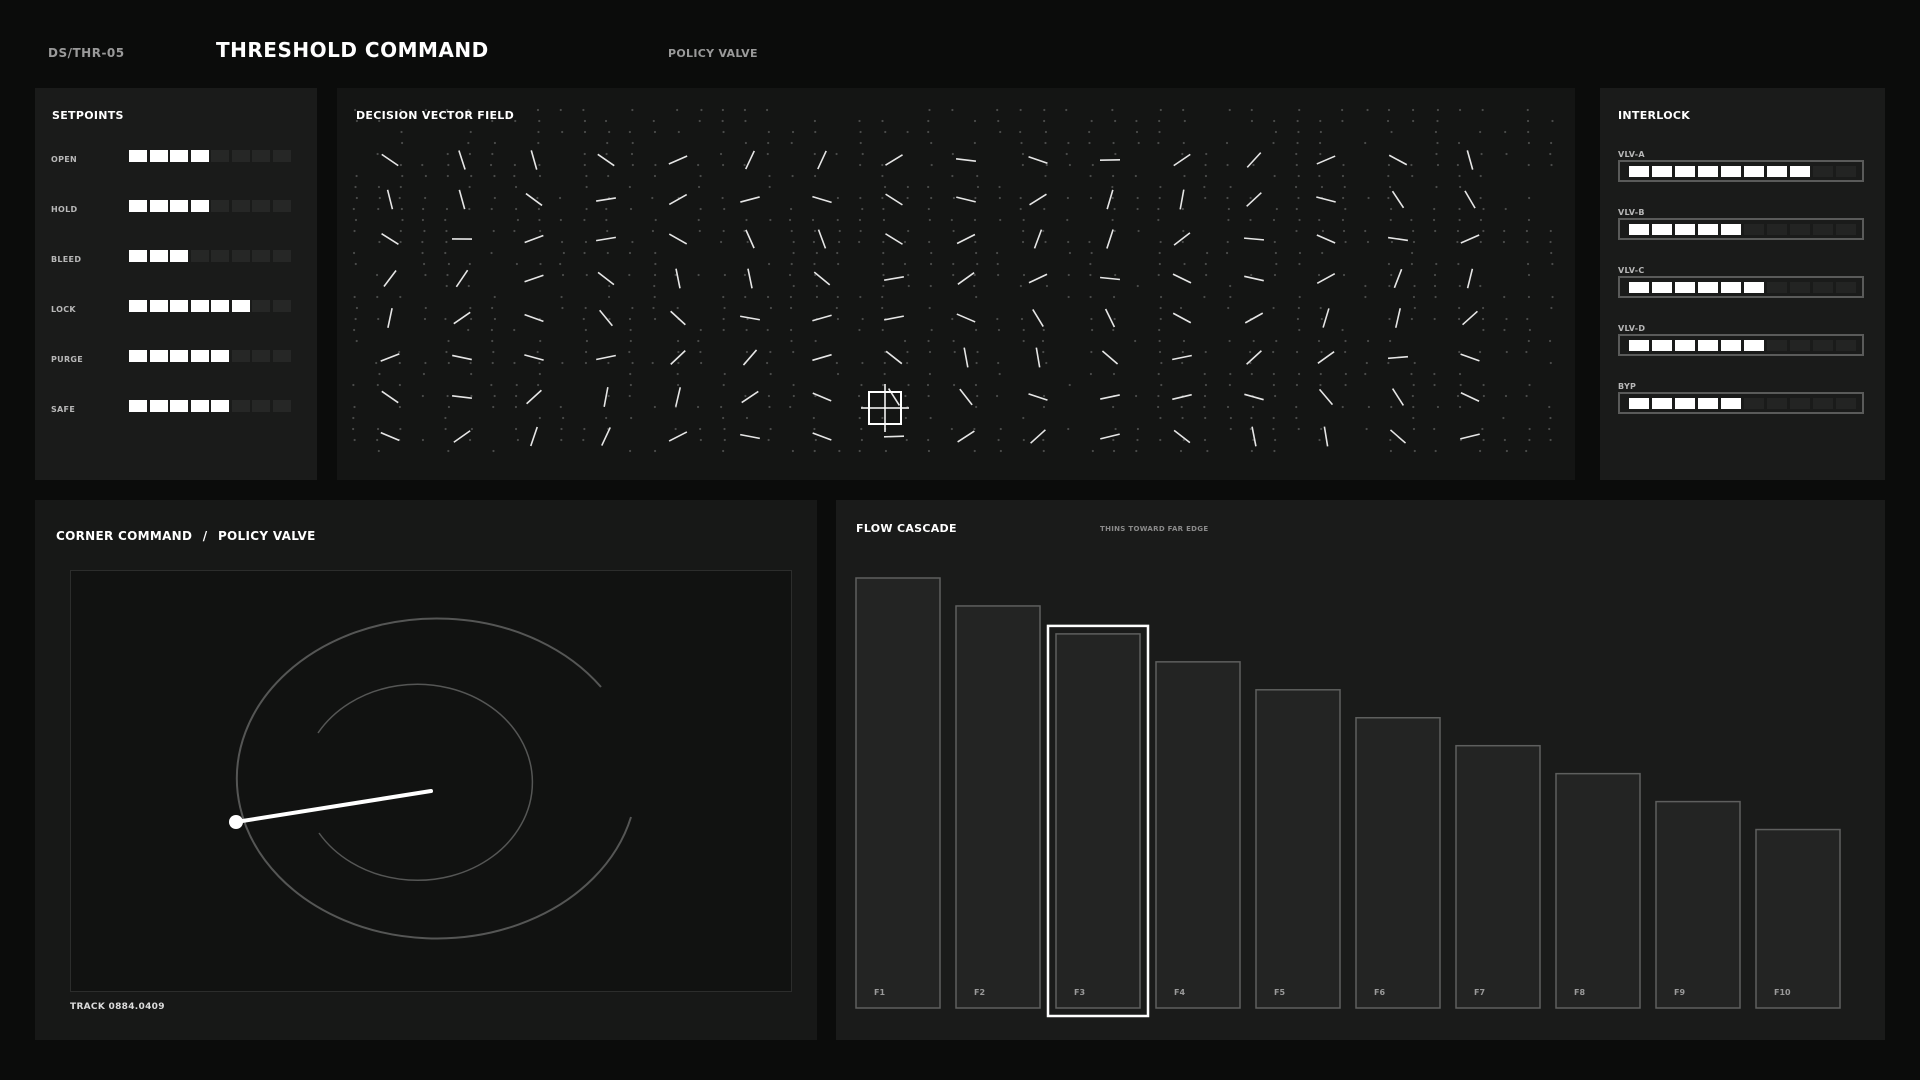  I want to click on flow-bar-f1, so click(898, 793).